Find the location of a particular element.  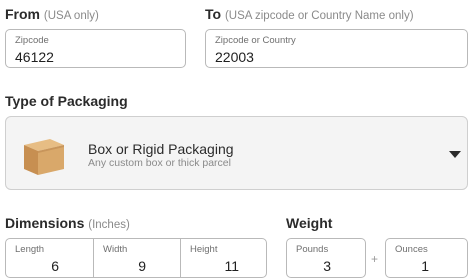

packaging-heading: Type of Packaging is located at coordinates (66, 101).